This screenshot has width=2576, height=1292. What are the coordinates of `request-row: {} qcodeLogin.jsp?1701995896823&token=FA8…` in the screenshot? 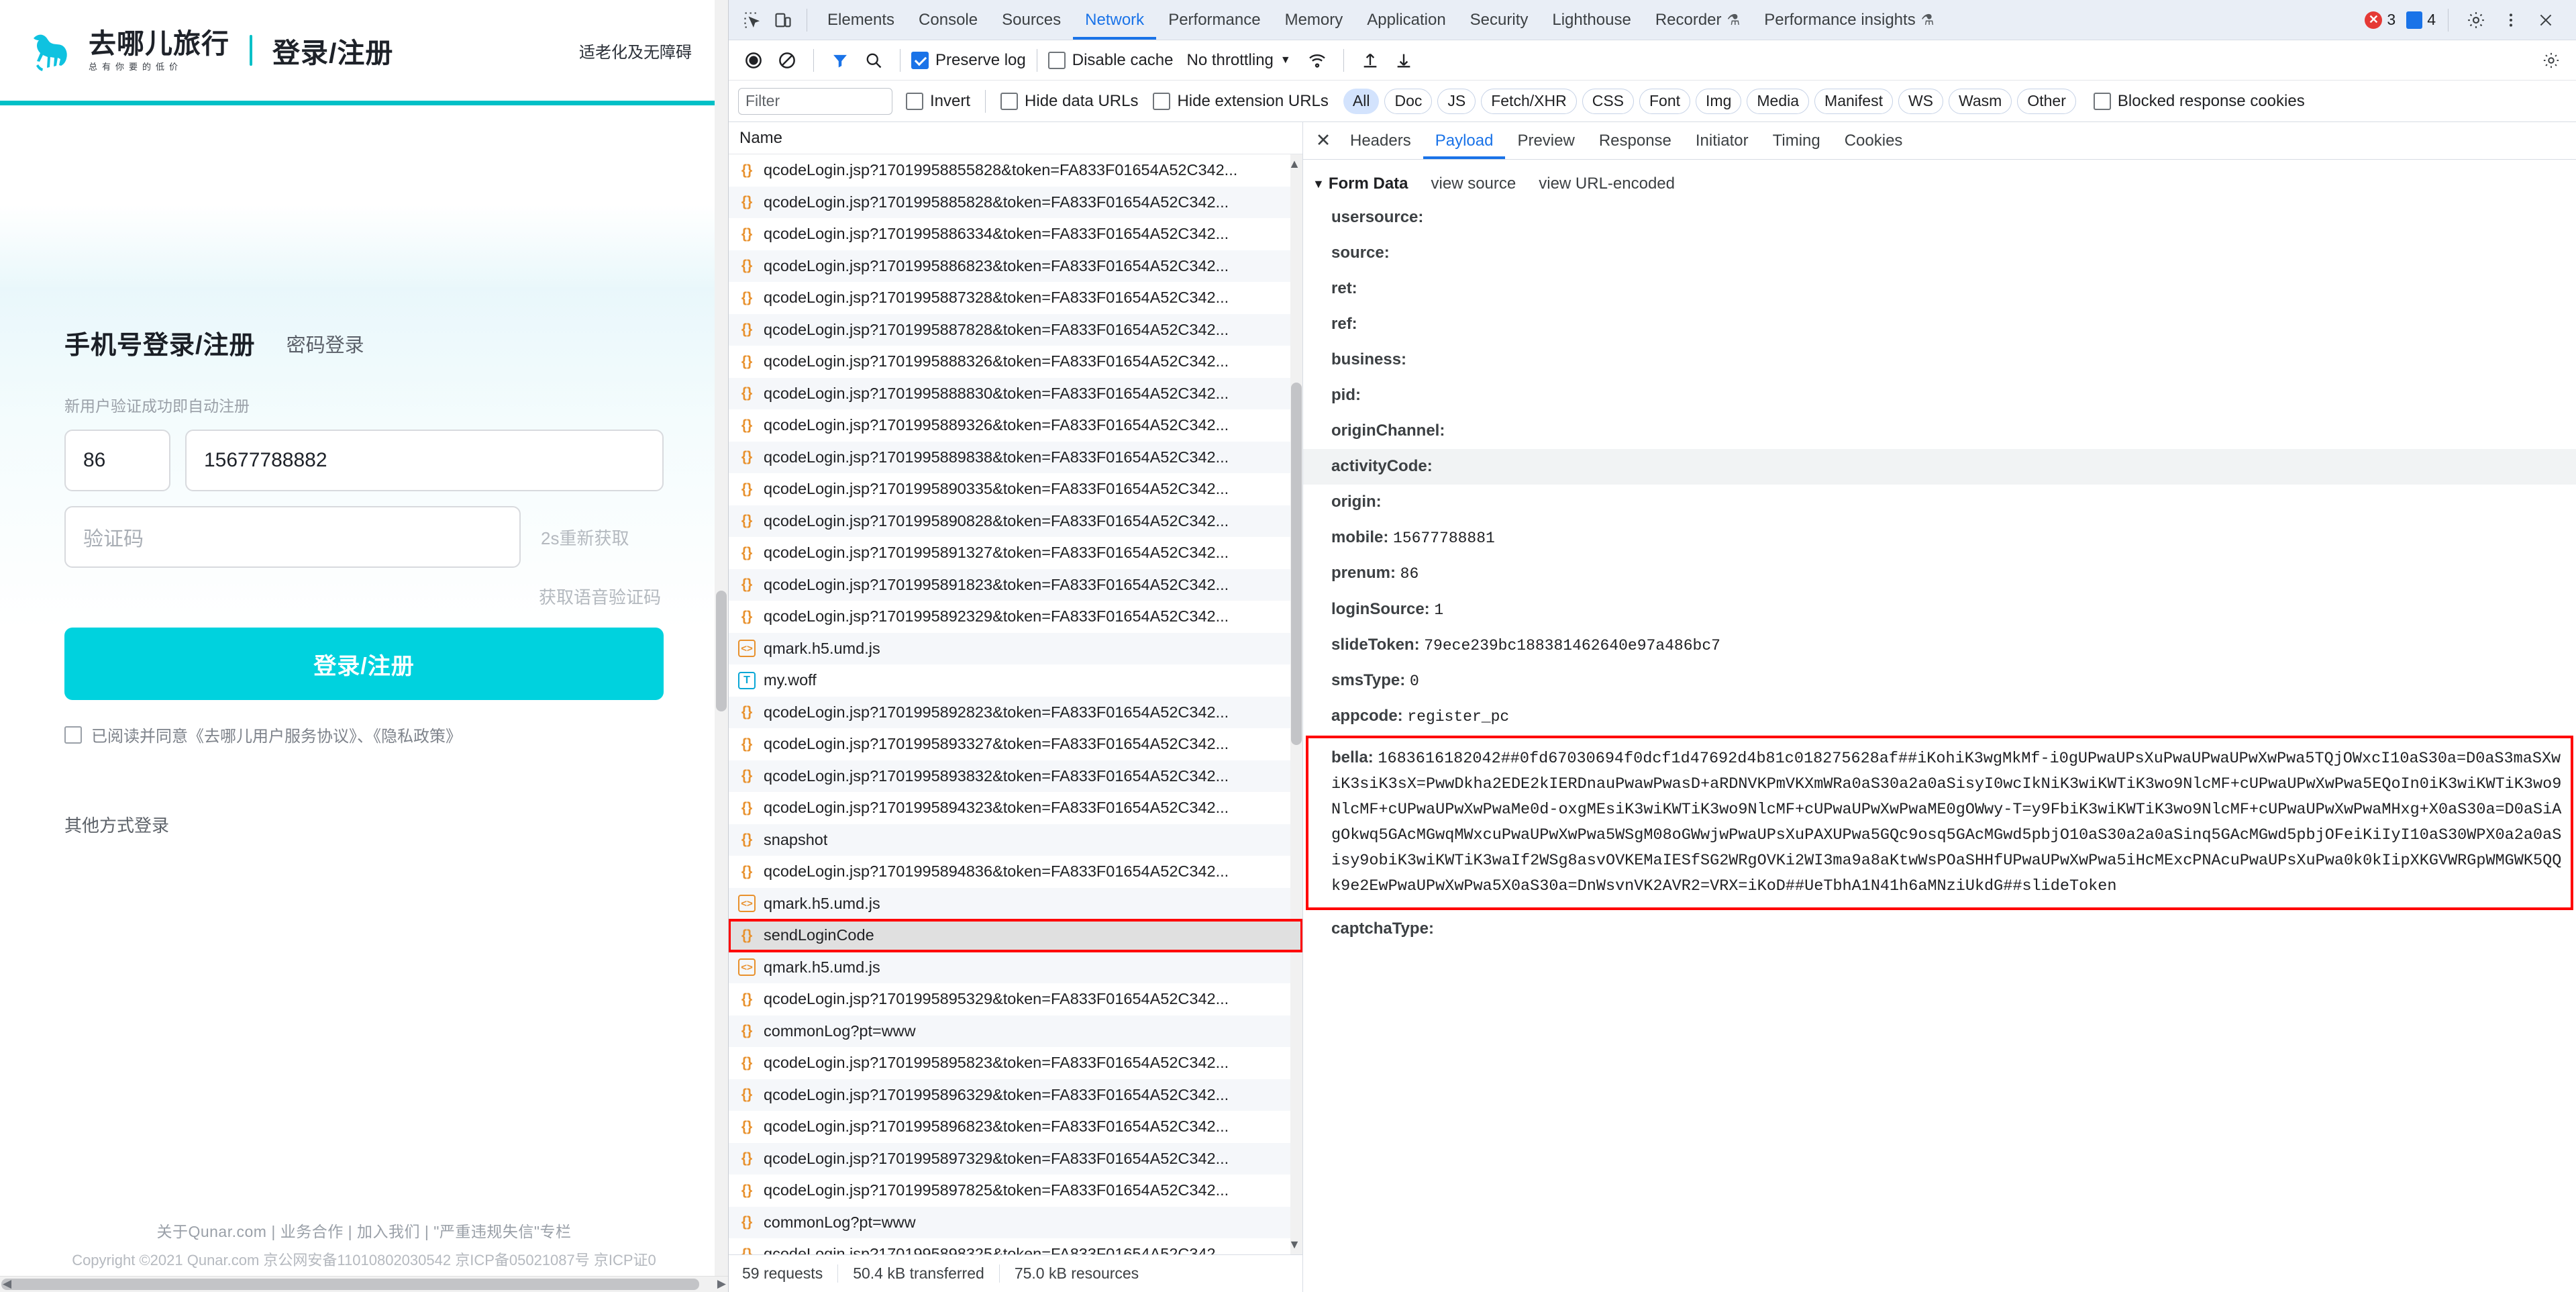 It's located at (1015, 1127).